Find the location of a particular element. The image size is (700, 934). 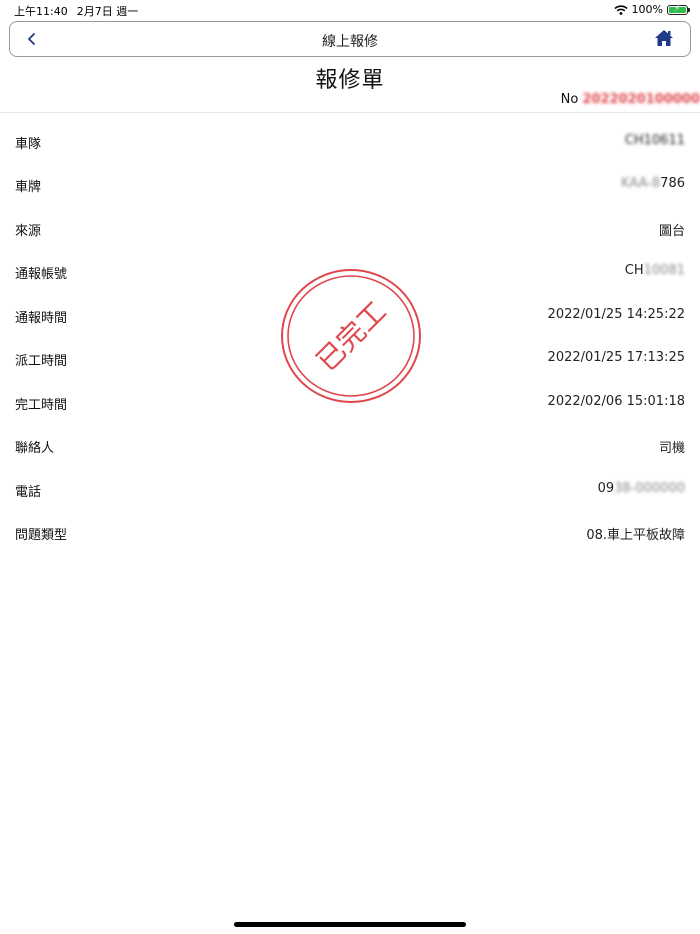

completed-stamp: 已完工 is located at coordinates (351, 336).